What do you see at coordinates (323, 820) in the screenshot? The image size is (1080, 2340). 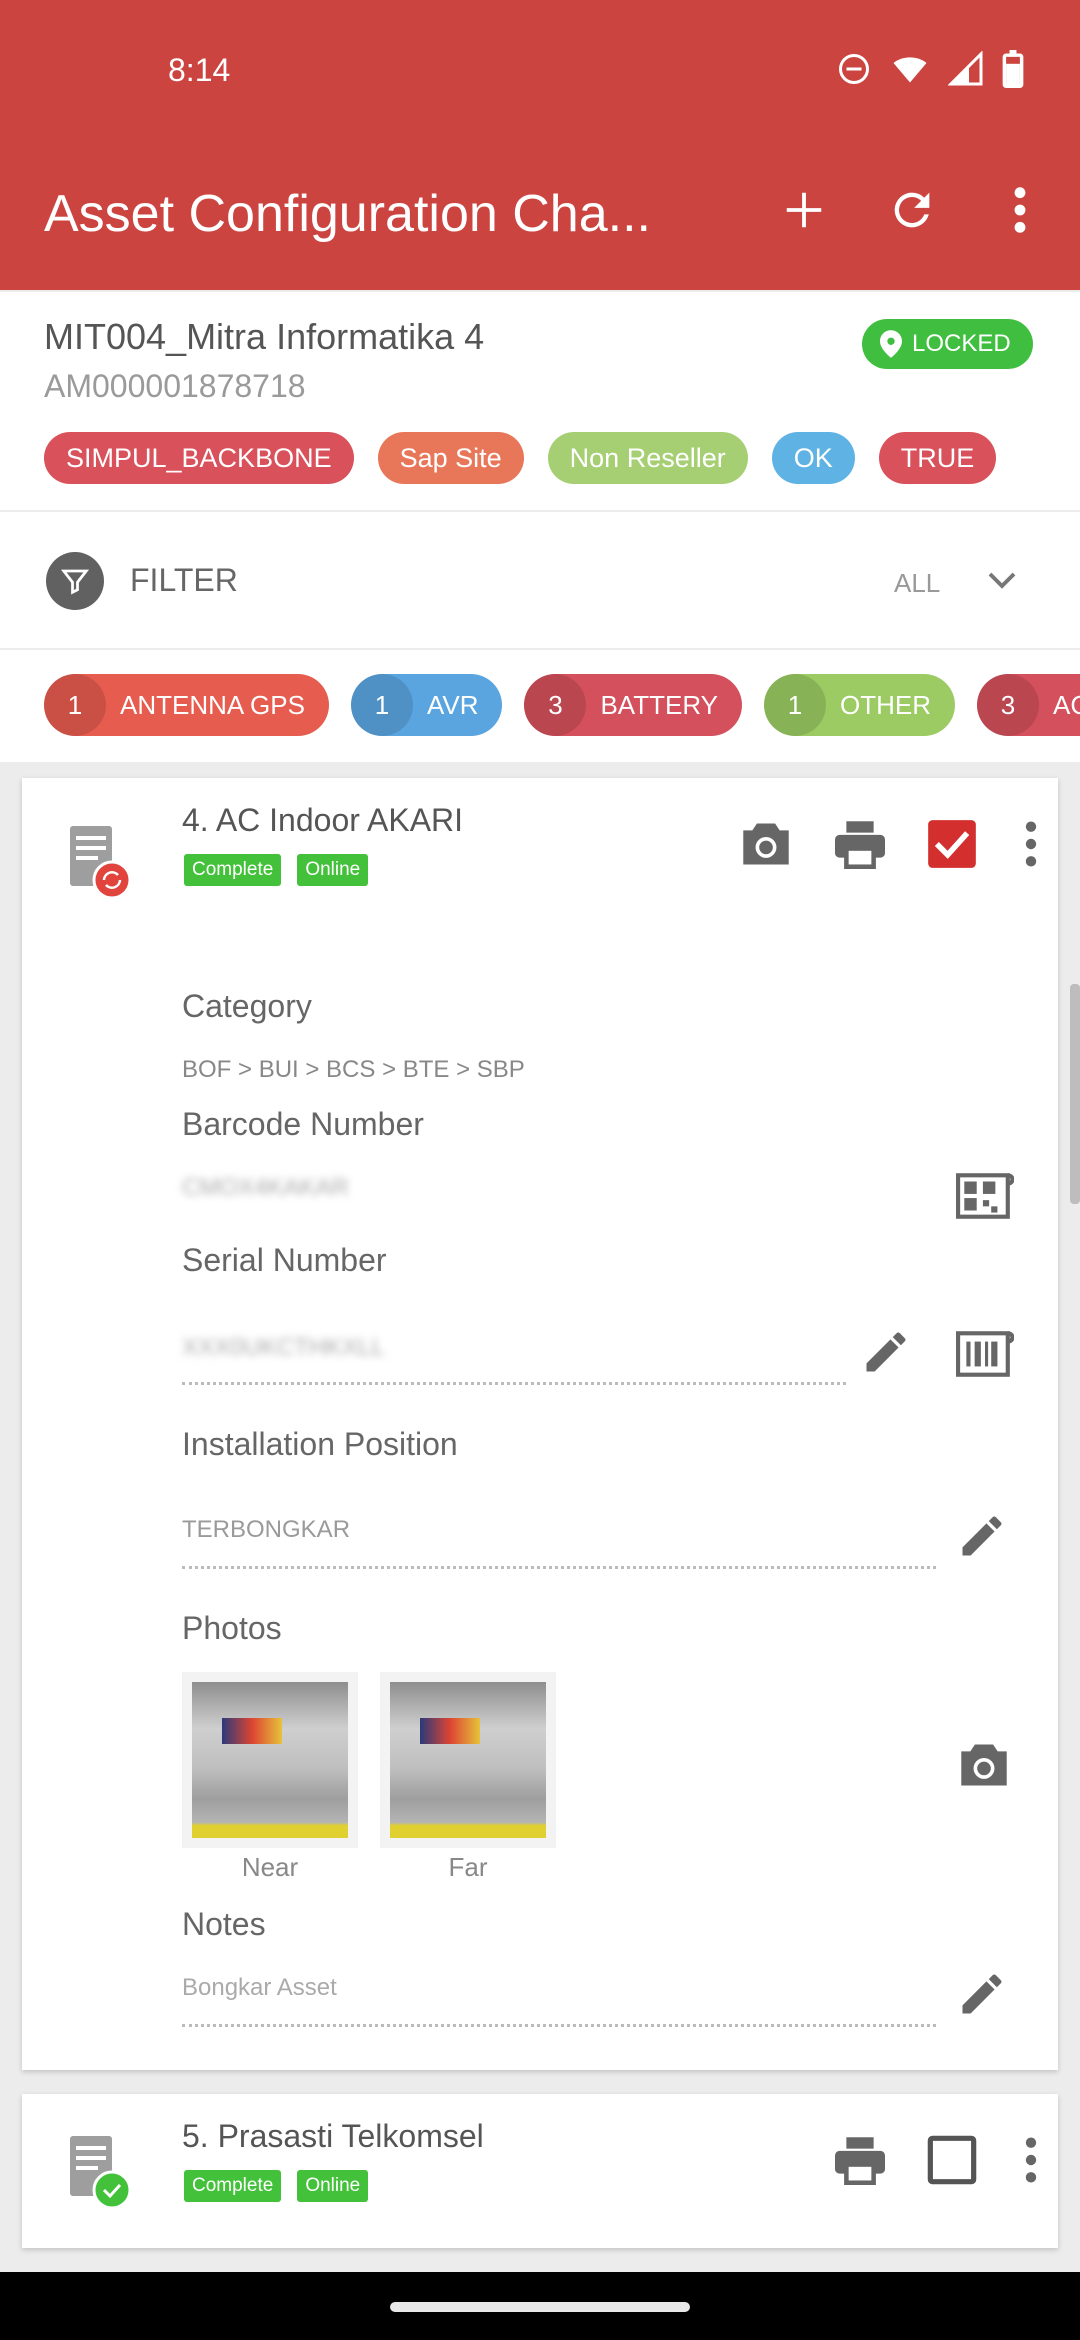 I see `asset-title: 4. AC Indoor AKARI` at bounding box center [323, 820].